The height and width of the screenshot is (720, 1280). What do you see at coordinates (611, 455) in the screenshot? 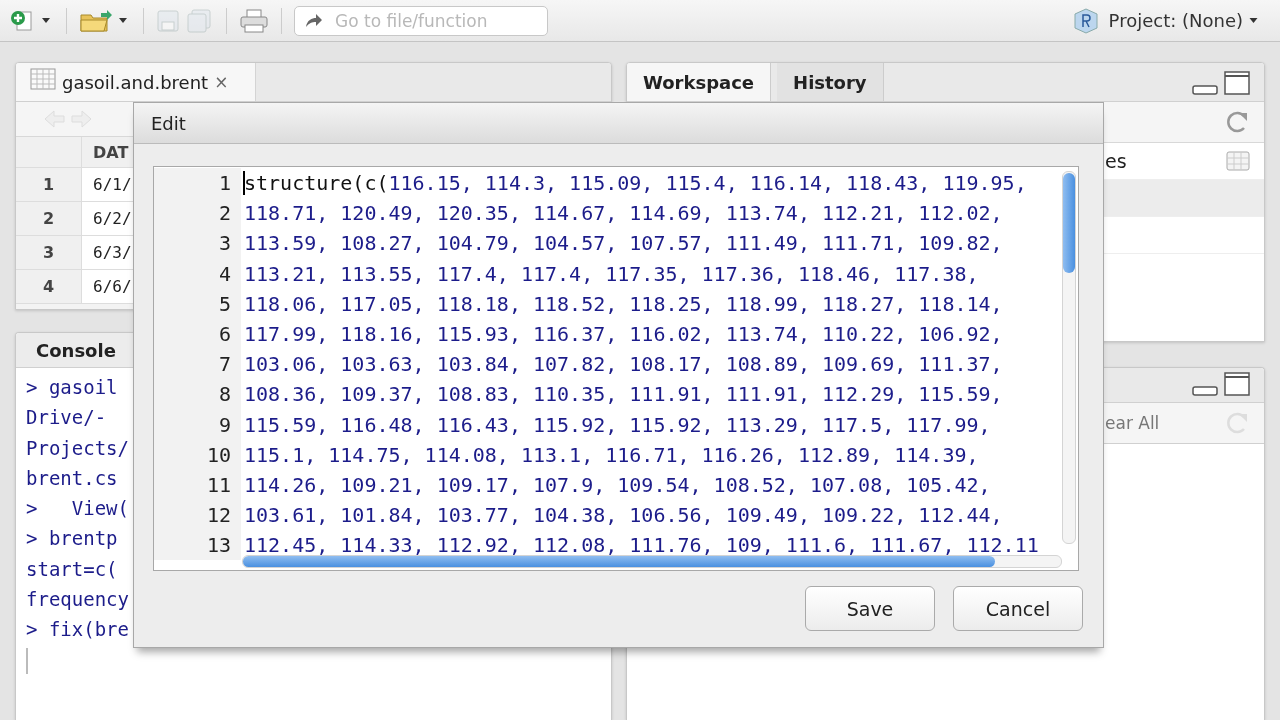
I see `code-line: 115.1, 114.75, 114.08, 113.1, 116.71, 116.26, 112.89, 114.39,` at bounding box center [611, 455].